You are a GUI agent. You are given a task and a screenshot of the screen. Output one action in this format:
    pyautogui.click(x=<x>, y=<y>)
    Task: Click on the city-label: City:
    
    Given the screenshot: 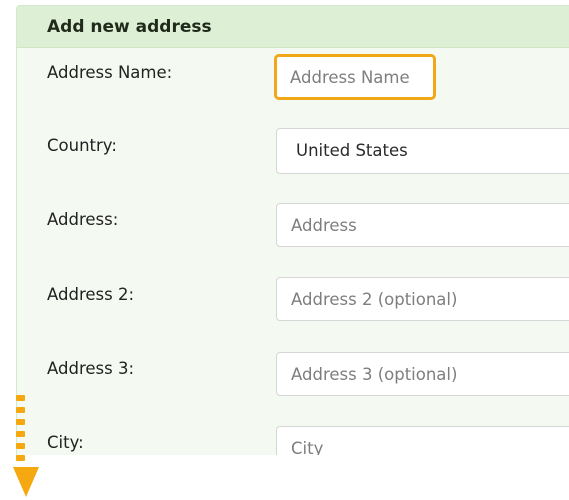 What is the action you would take?
    pyautogui.click(x=65, y=442)
    